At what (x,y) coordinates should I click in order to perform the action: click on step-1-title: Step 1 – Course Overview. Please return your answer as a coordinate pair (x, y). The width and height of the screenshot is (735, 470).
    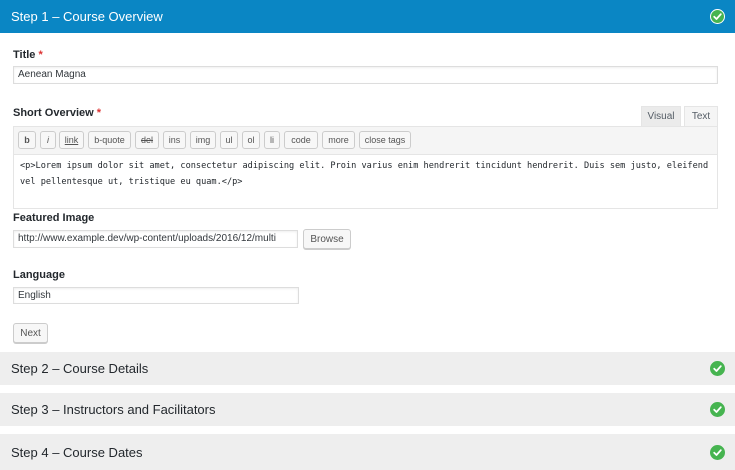
    Looking at the image, I should click on (87, 16).